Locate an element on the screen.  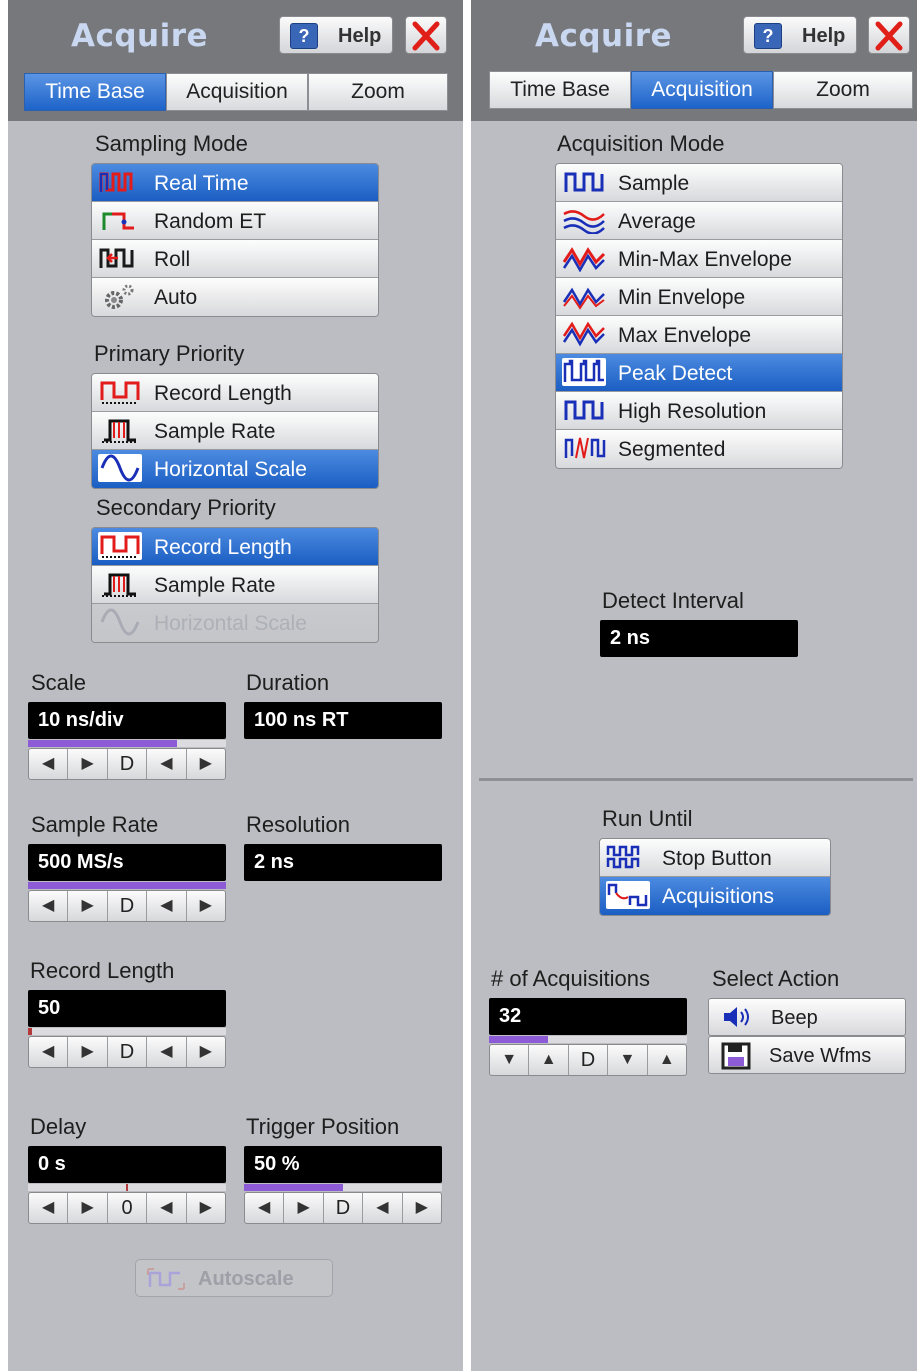
beep-button: Beep is located at coordinates (807, 1017).